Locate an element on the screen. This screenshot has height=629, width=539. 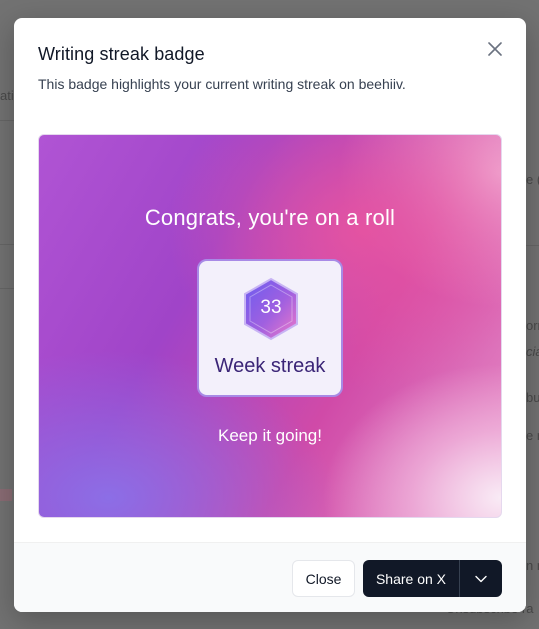
share-split-button: Share on X is located at coordinates (432, 578).